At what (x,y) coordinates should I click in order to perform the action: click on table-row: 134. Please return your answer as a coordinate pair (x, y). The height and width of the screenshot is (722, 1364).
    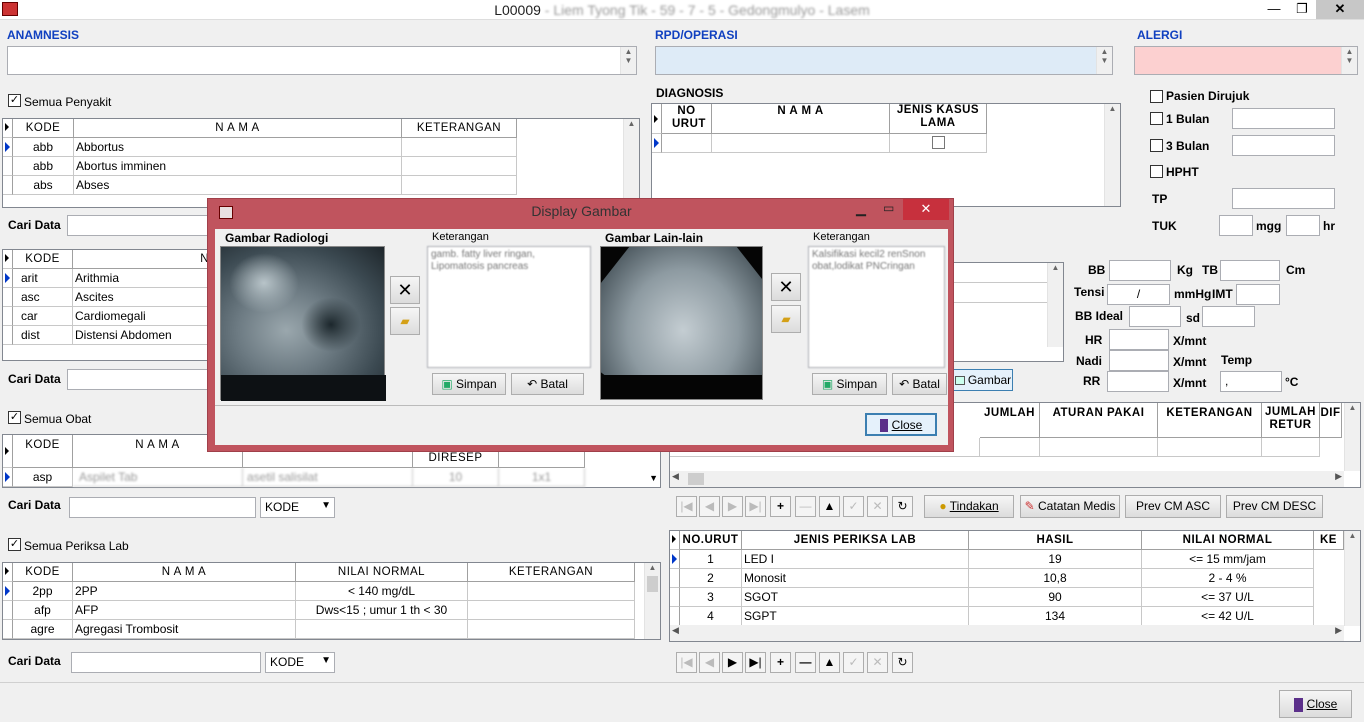
    Looking at the image, I should click on (1055, 616).